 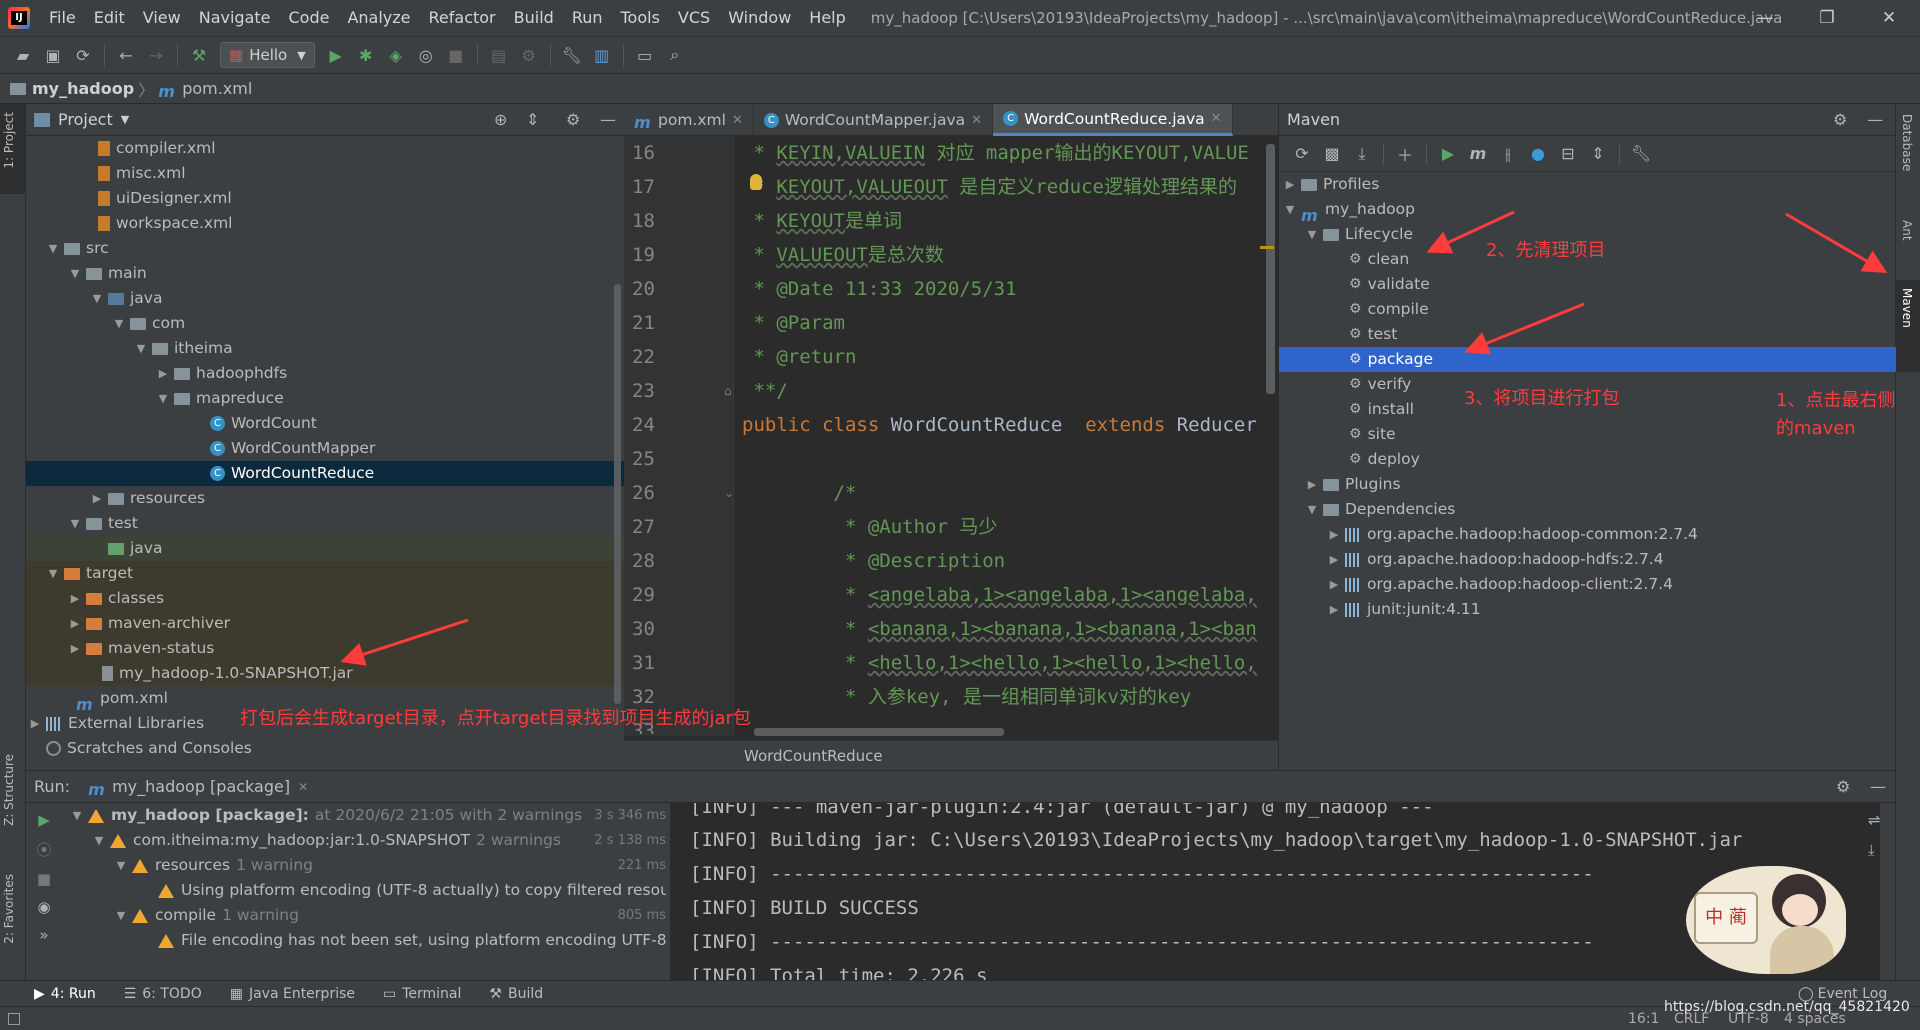 I want to click on soft-wrap-icon: ⇌, so click(x=1874, y=820).